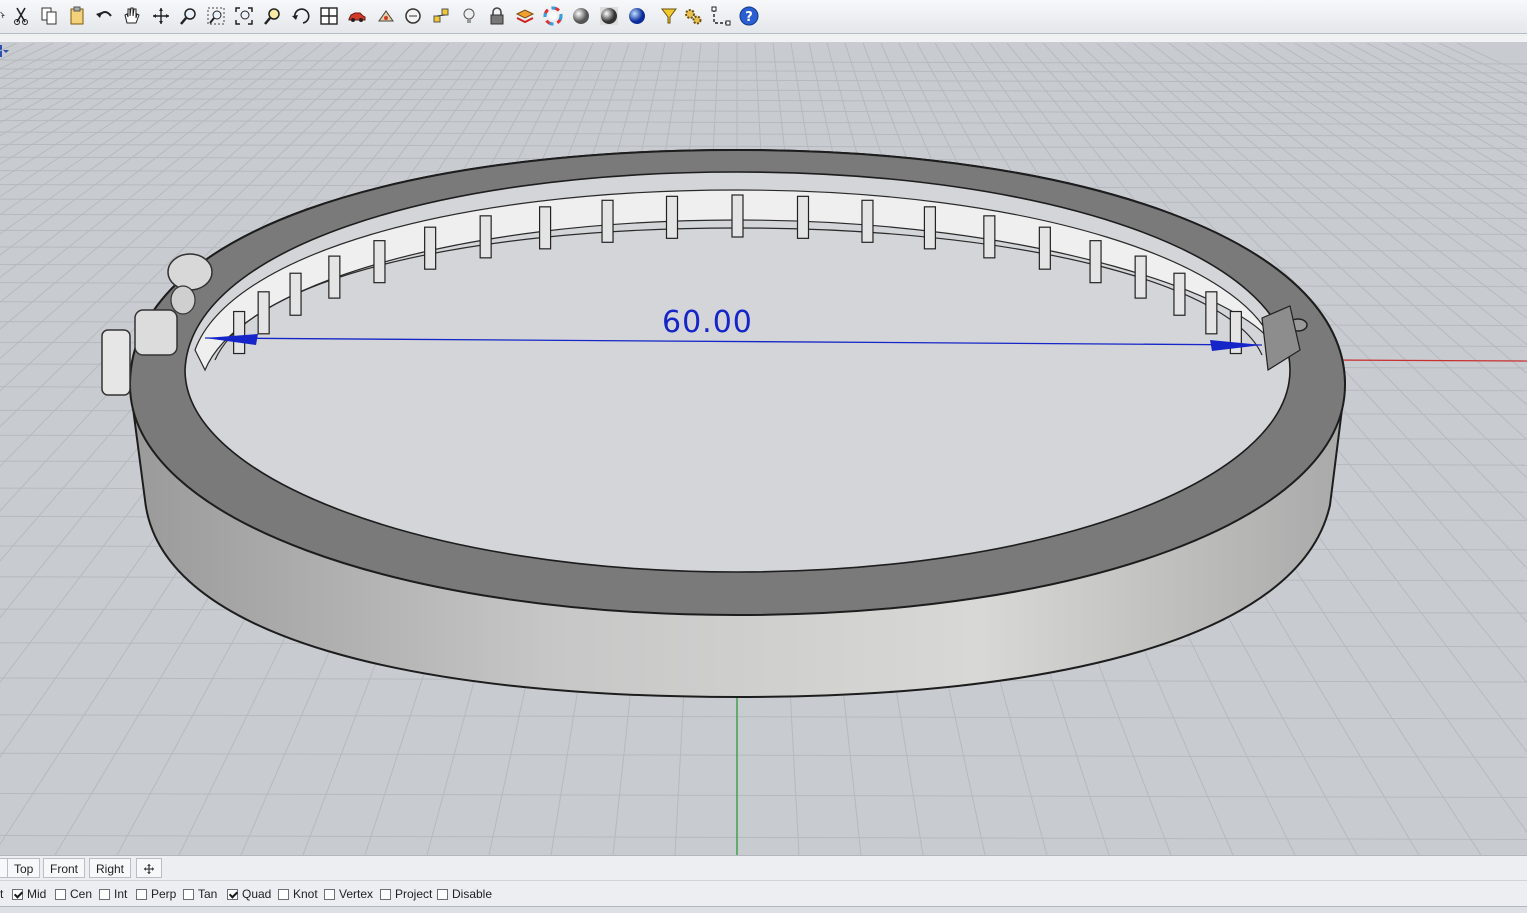 The height and width of the screenshot is (913, 1527). Describe the element at coordinates (763, 867) in the screenshot. I see `viewport-tabs: Top Front Right` at that location.